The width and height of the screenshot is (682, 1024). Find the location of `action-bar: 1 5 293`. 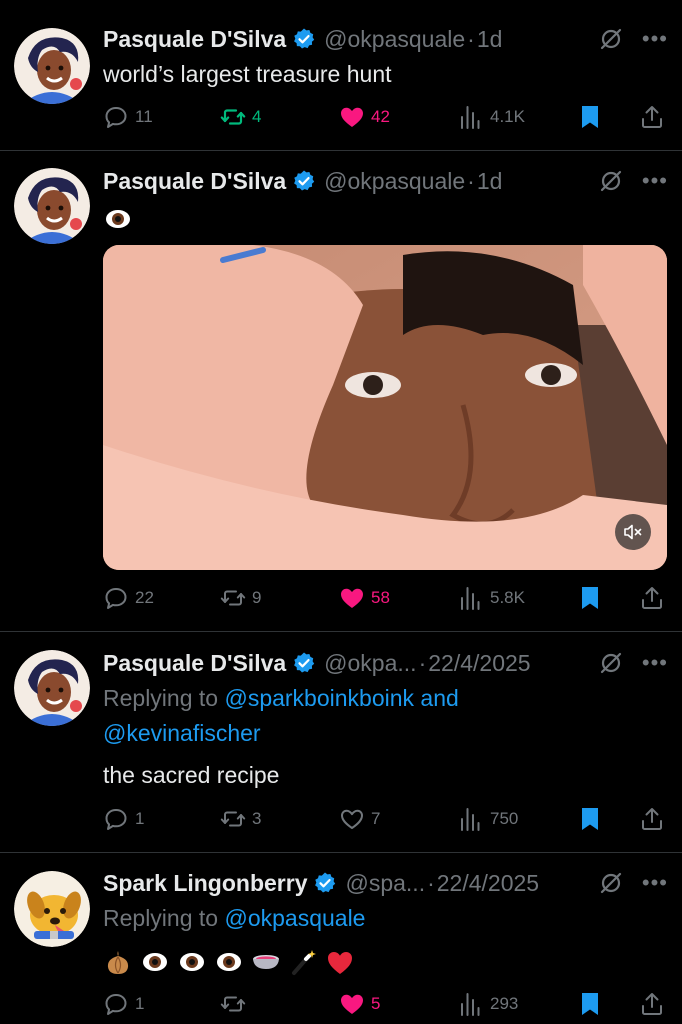

action-bar: 1 5 293 is located at coordinates (385, 1004).